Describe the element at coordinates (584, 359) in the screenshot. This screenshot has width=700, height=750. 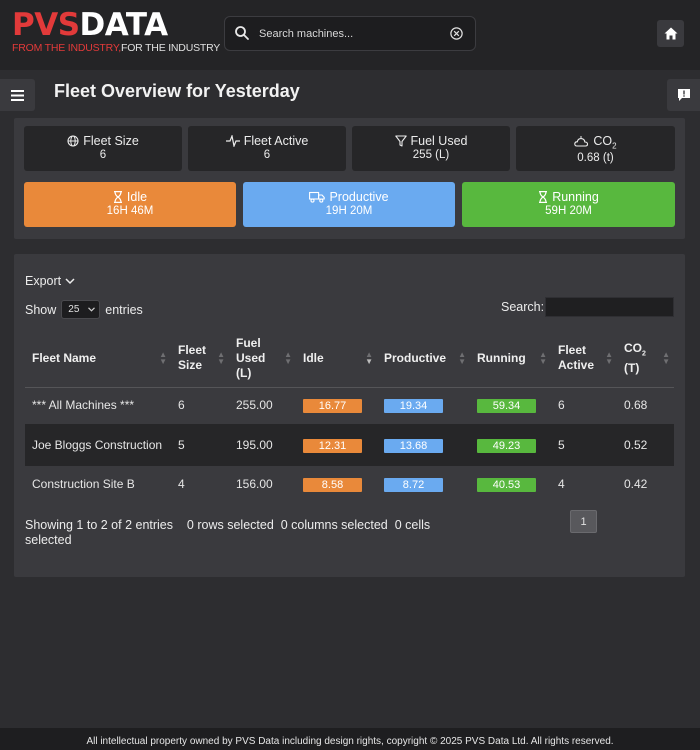
I see `col-fleet-active: Fleet Active ▲ ▼` at that location.